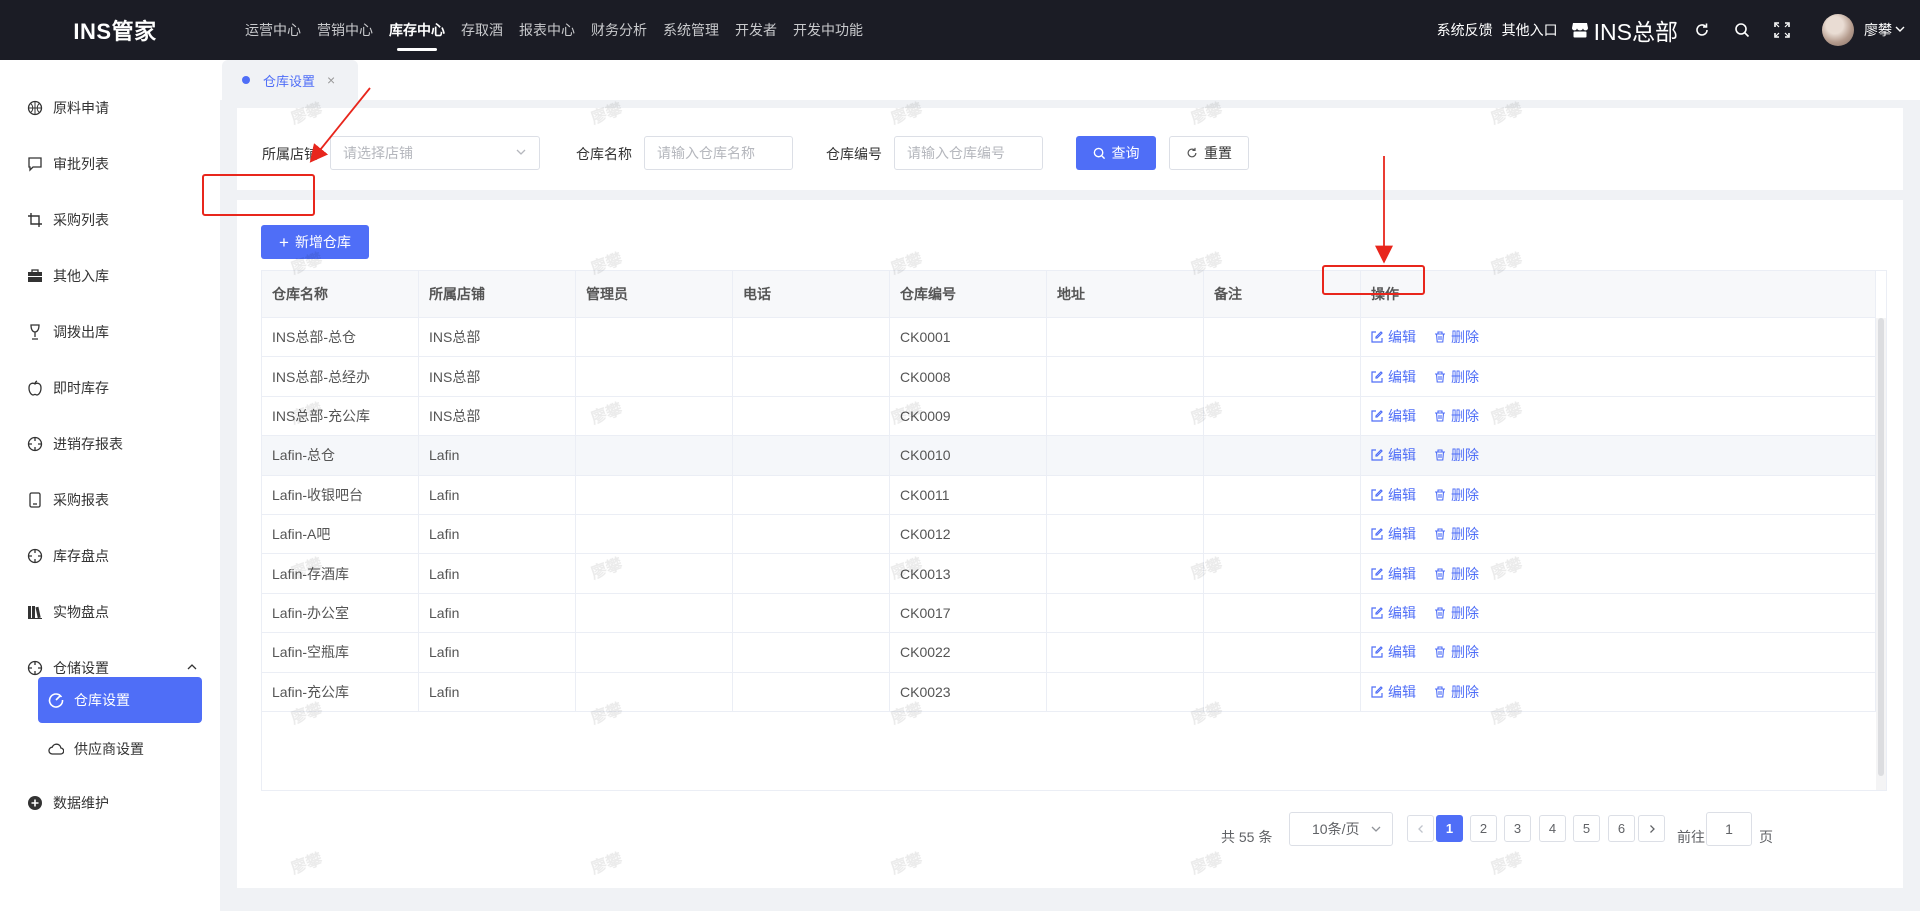  What do you see at coordinates (340, 613) in the screenshot?
I see `cell-name: Lafin-办公室` at bounding box center [340, 613].